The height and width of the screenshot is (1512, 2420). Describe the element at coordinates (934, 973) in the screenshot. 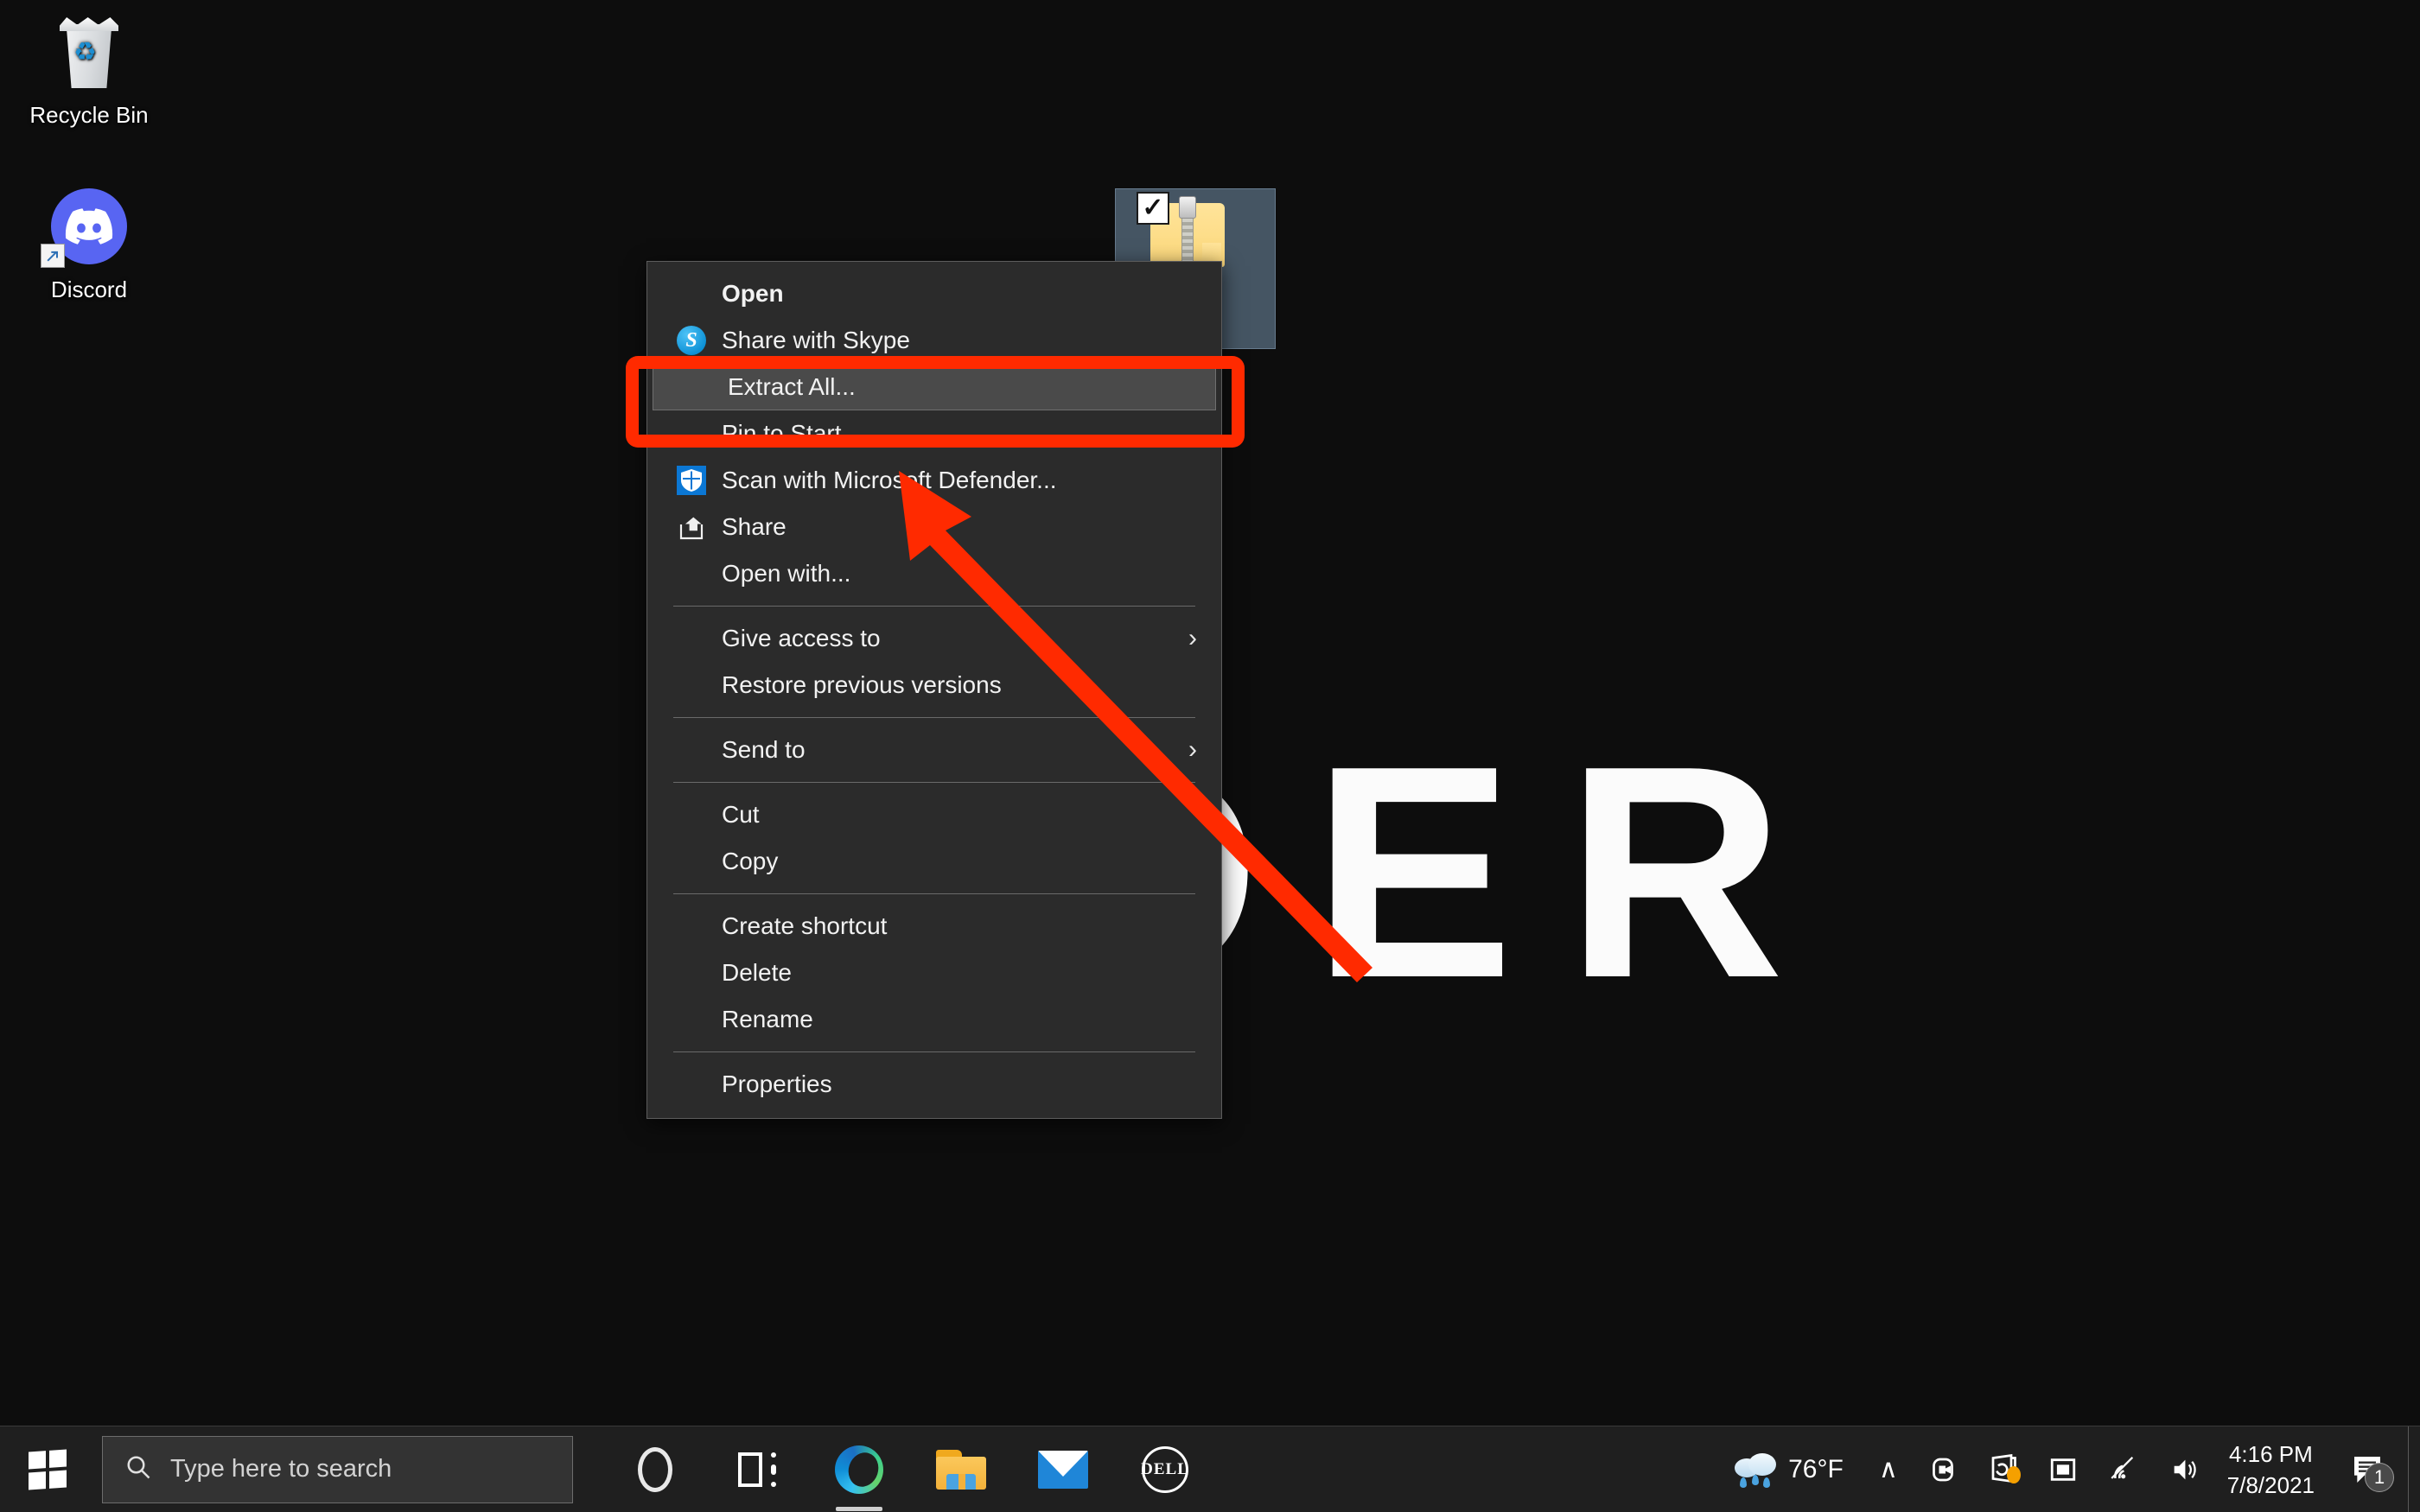

I see `menu-item-delete: Delete` at that location.